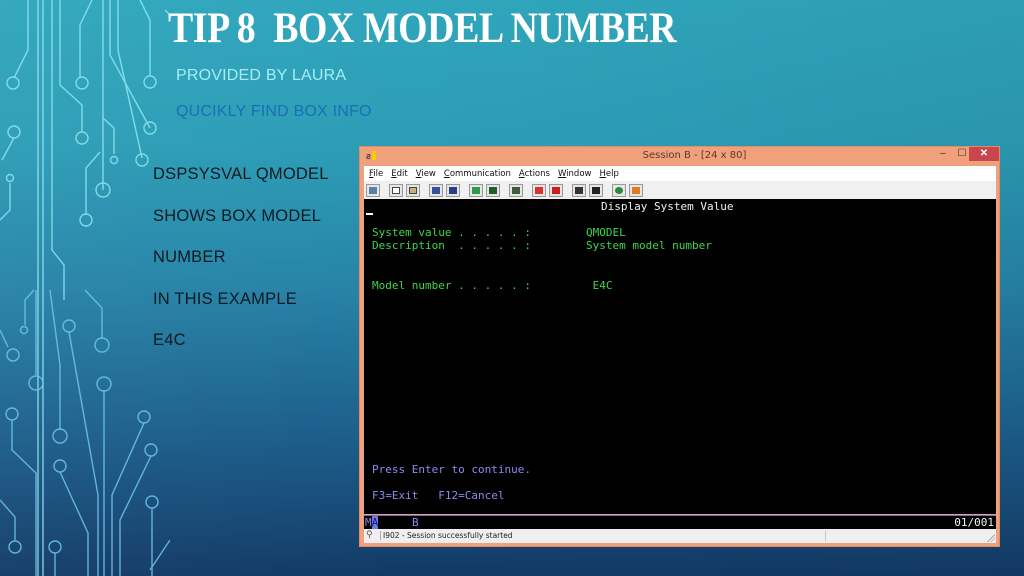 The width and height of the screenshot is (1024, 576). Describe the element at coordinates (399, 174) in the screenshot. I see `menu-edit: Edit` at that location.